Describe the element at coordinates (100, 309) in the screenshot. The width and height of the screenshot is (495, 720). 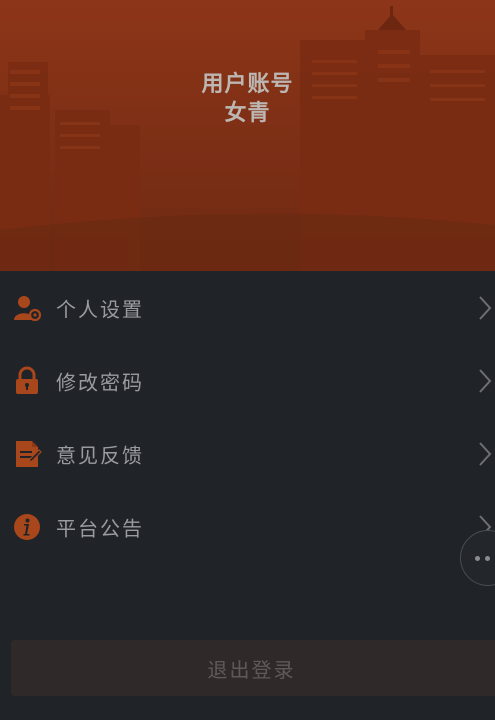
I see `menu-label: 个人设置` at that location.